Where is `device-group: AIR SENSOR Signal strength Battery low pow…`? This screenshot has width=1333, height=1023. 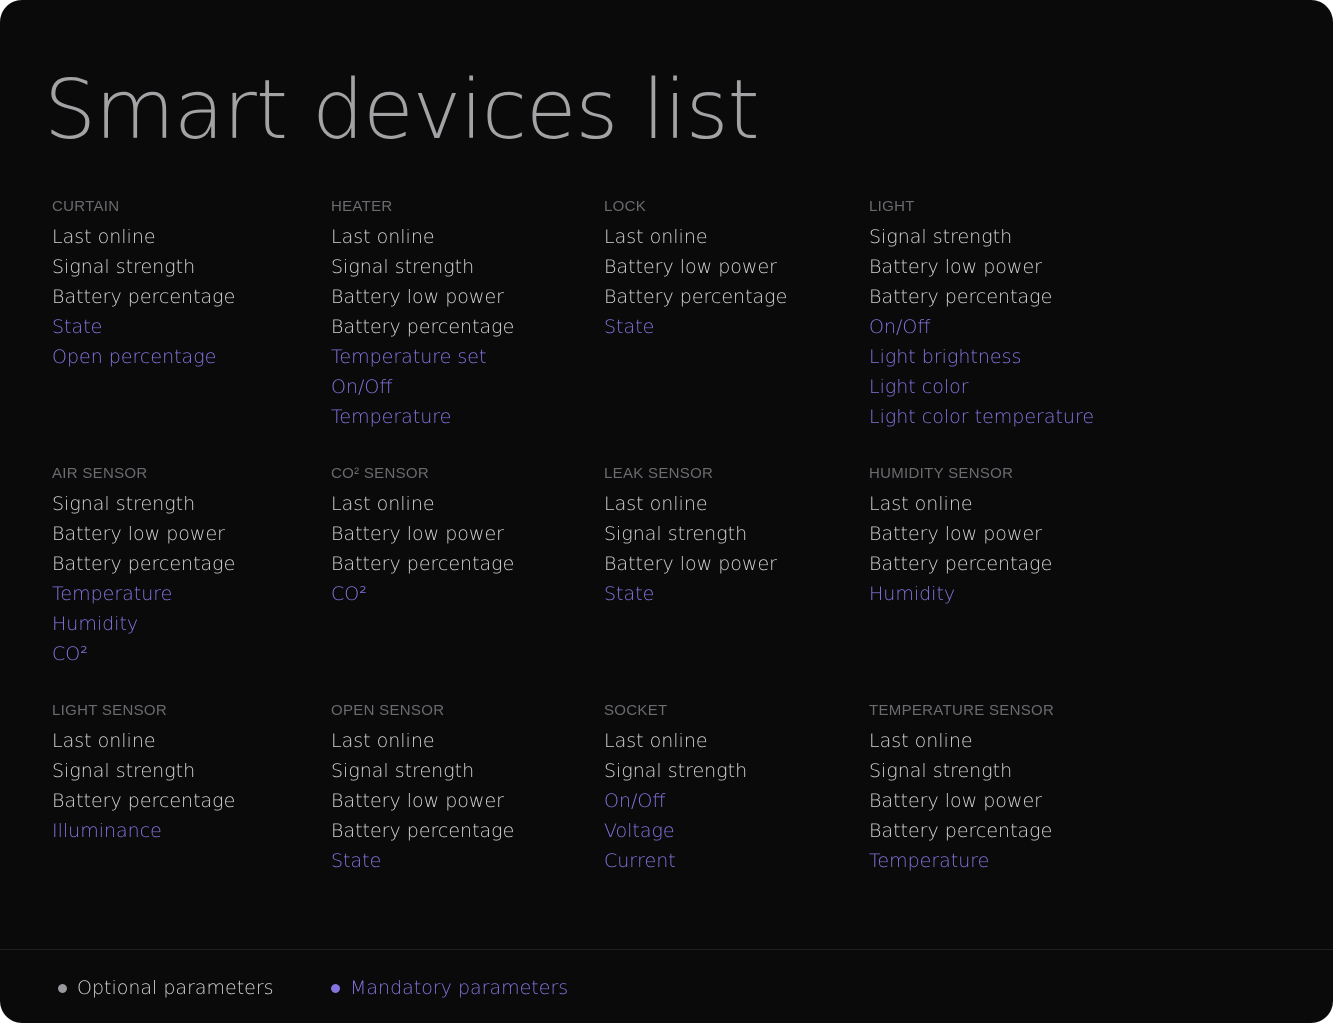
device-group: AIR SENSOR Signal strength Battery low pow… is located at coordinates (143, 567).